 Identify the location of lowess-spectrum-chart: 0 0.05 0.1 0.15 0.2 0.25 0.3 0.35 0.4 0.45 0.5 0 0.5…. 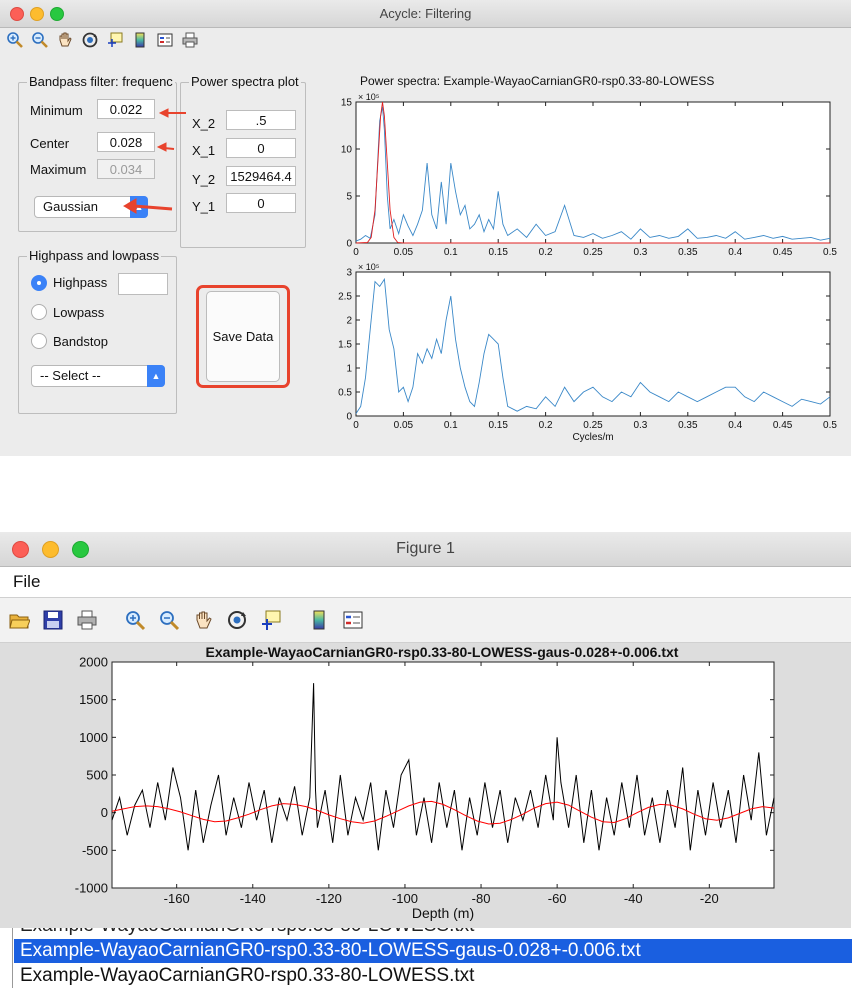
(587, 352).